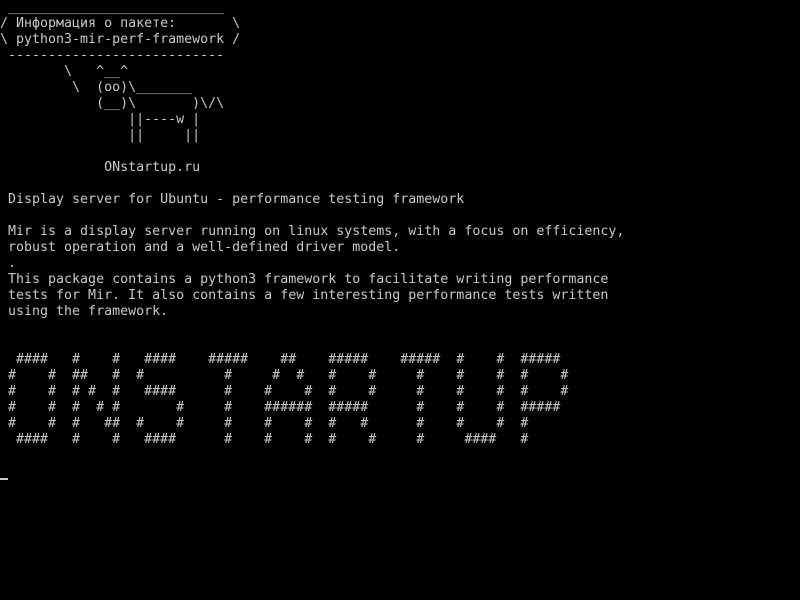 This screenshot has height=600, width=800. Describe the element at coordinates (264, 423) in the screenshot. I see `banner-art-line: # # # ## # # # # # # # # # # #` at that location.